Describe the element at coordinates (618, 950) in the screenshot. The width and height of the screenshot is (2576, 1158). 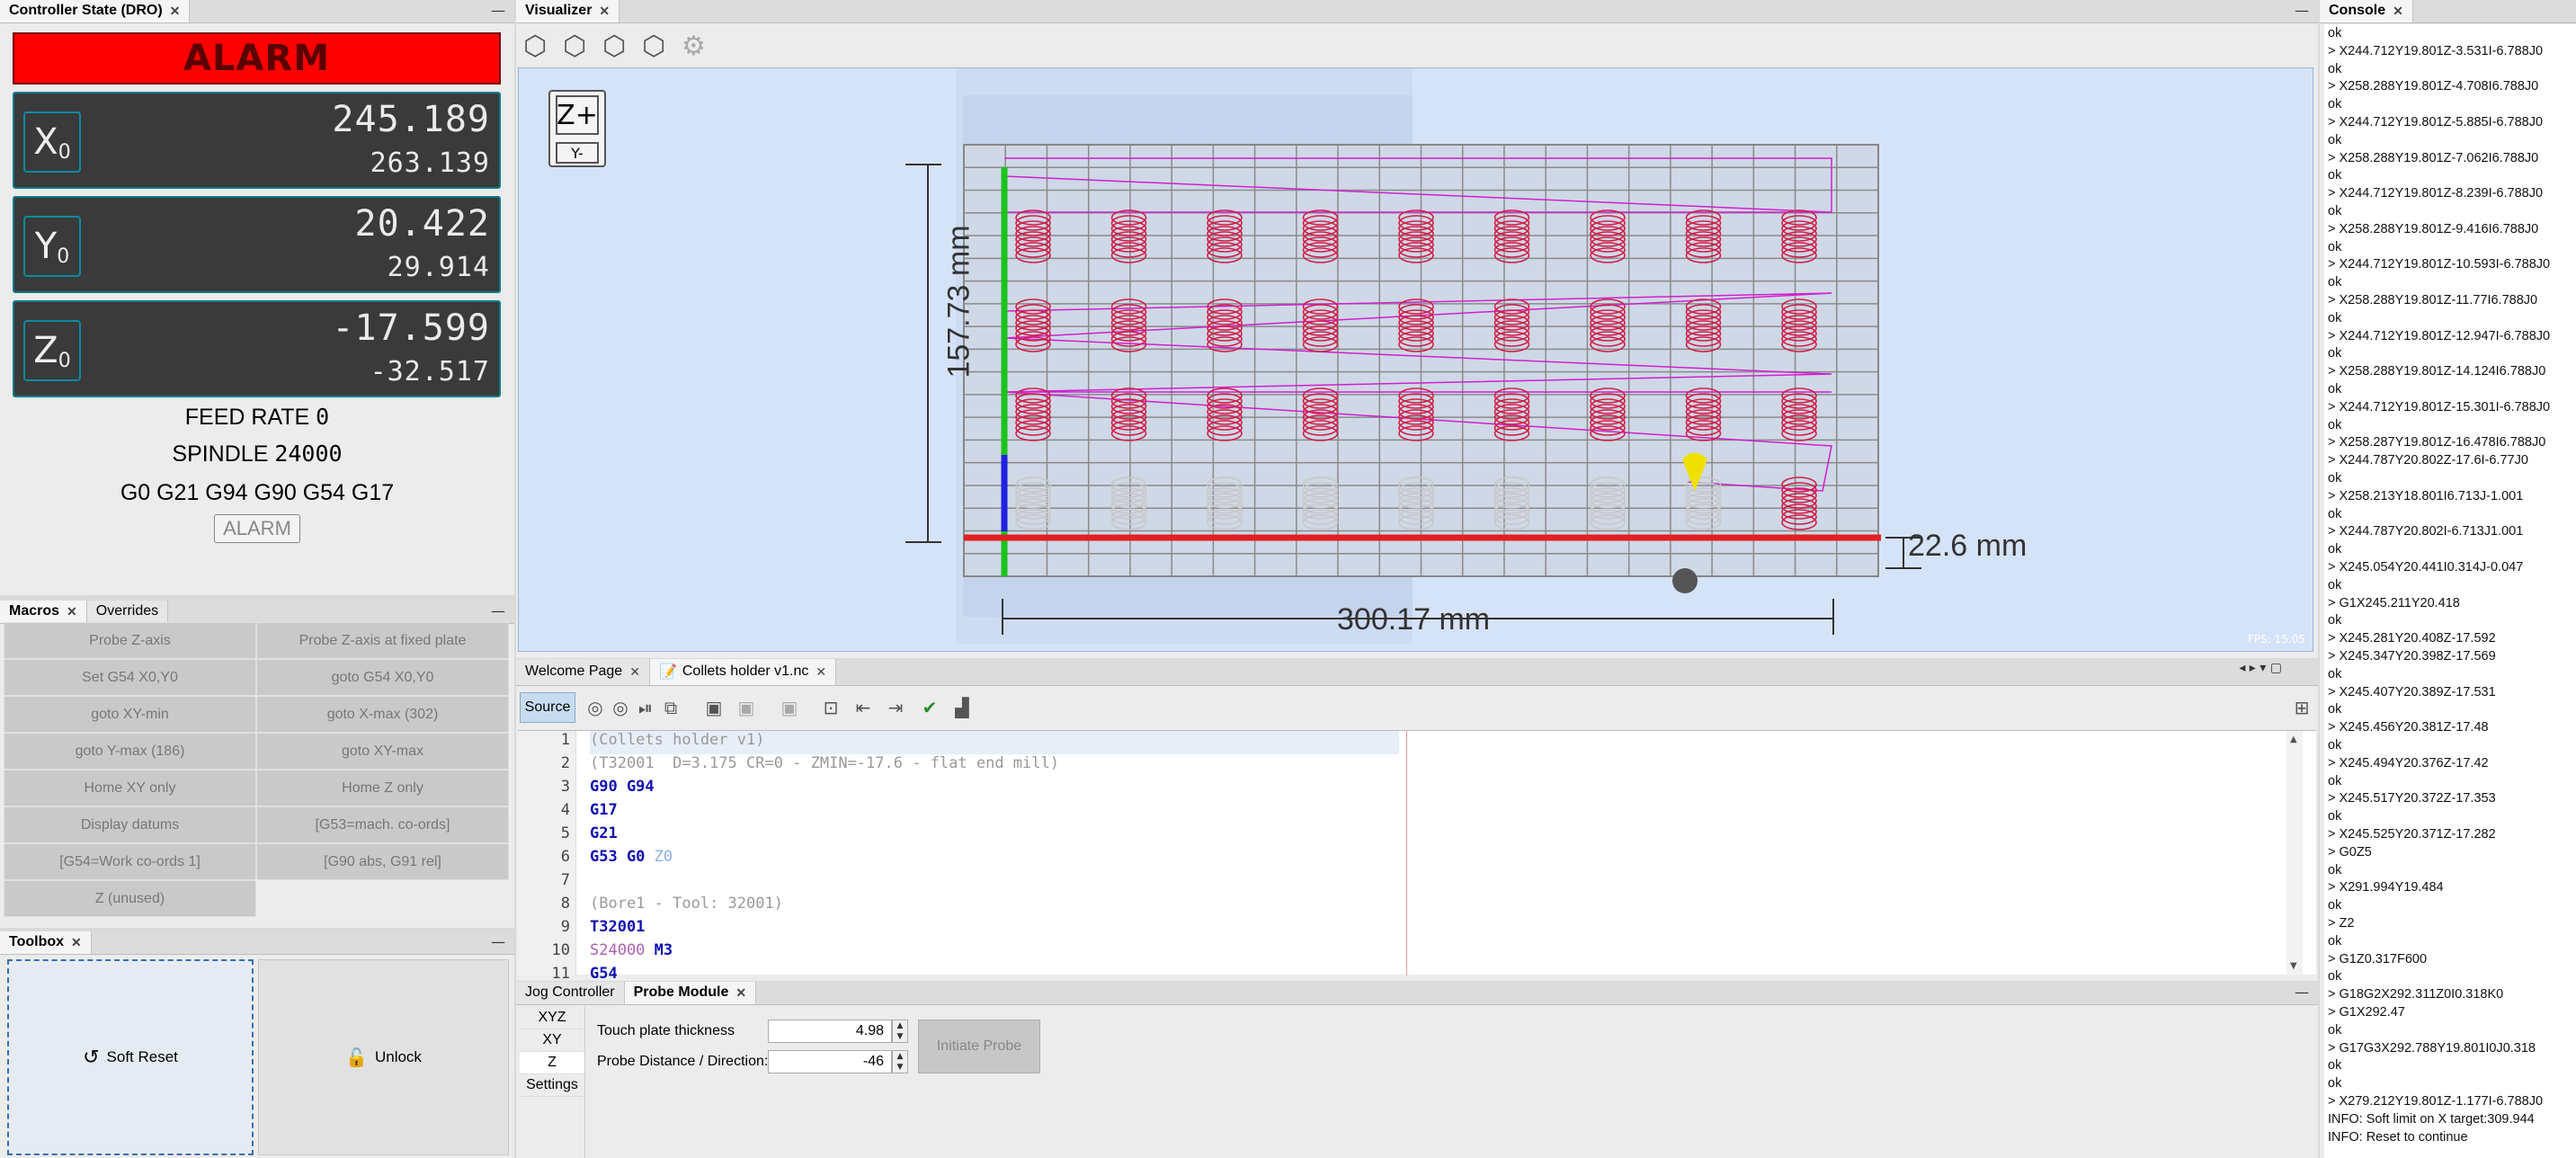
I see `code-token: S24000` at that location.